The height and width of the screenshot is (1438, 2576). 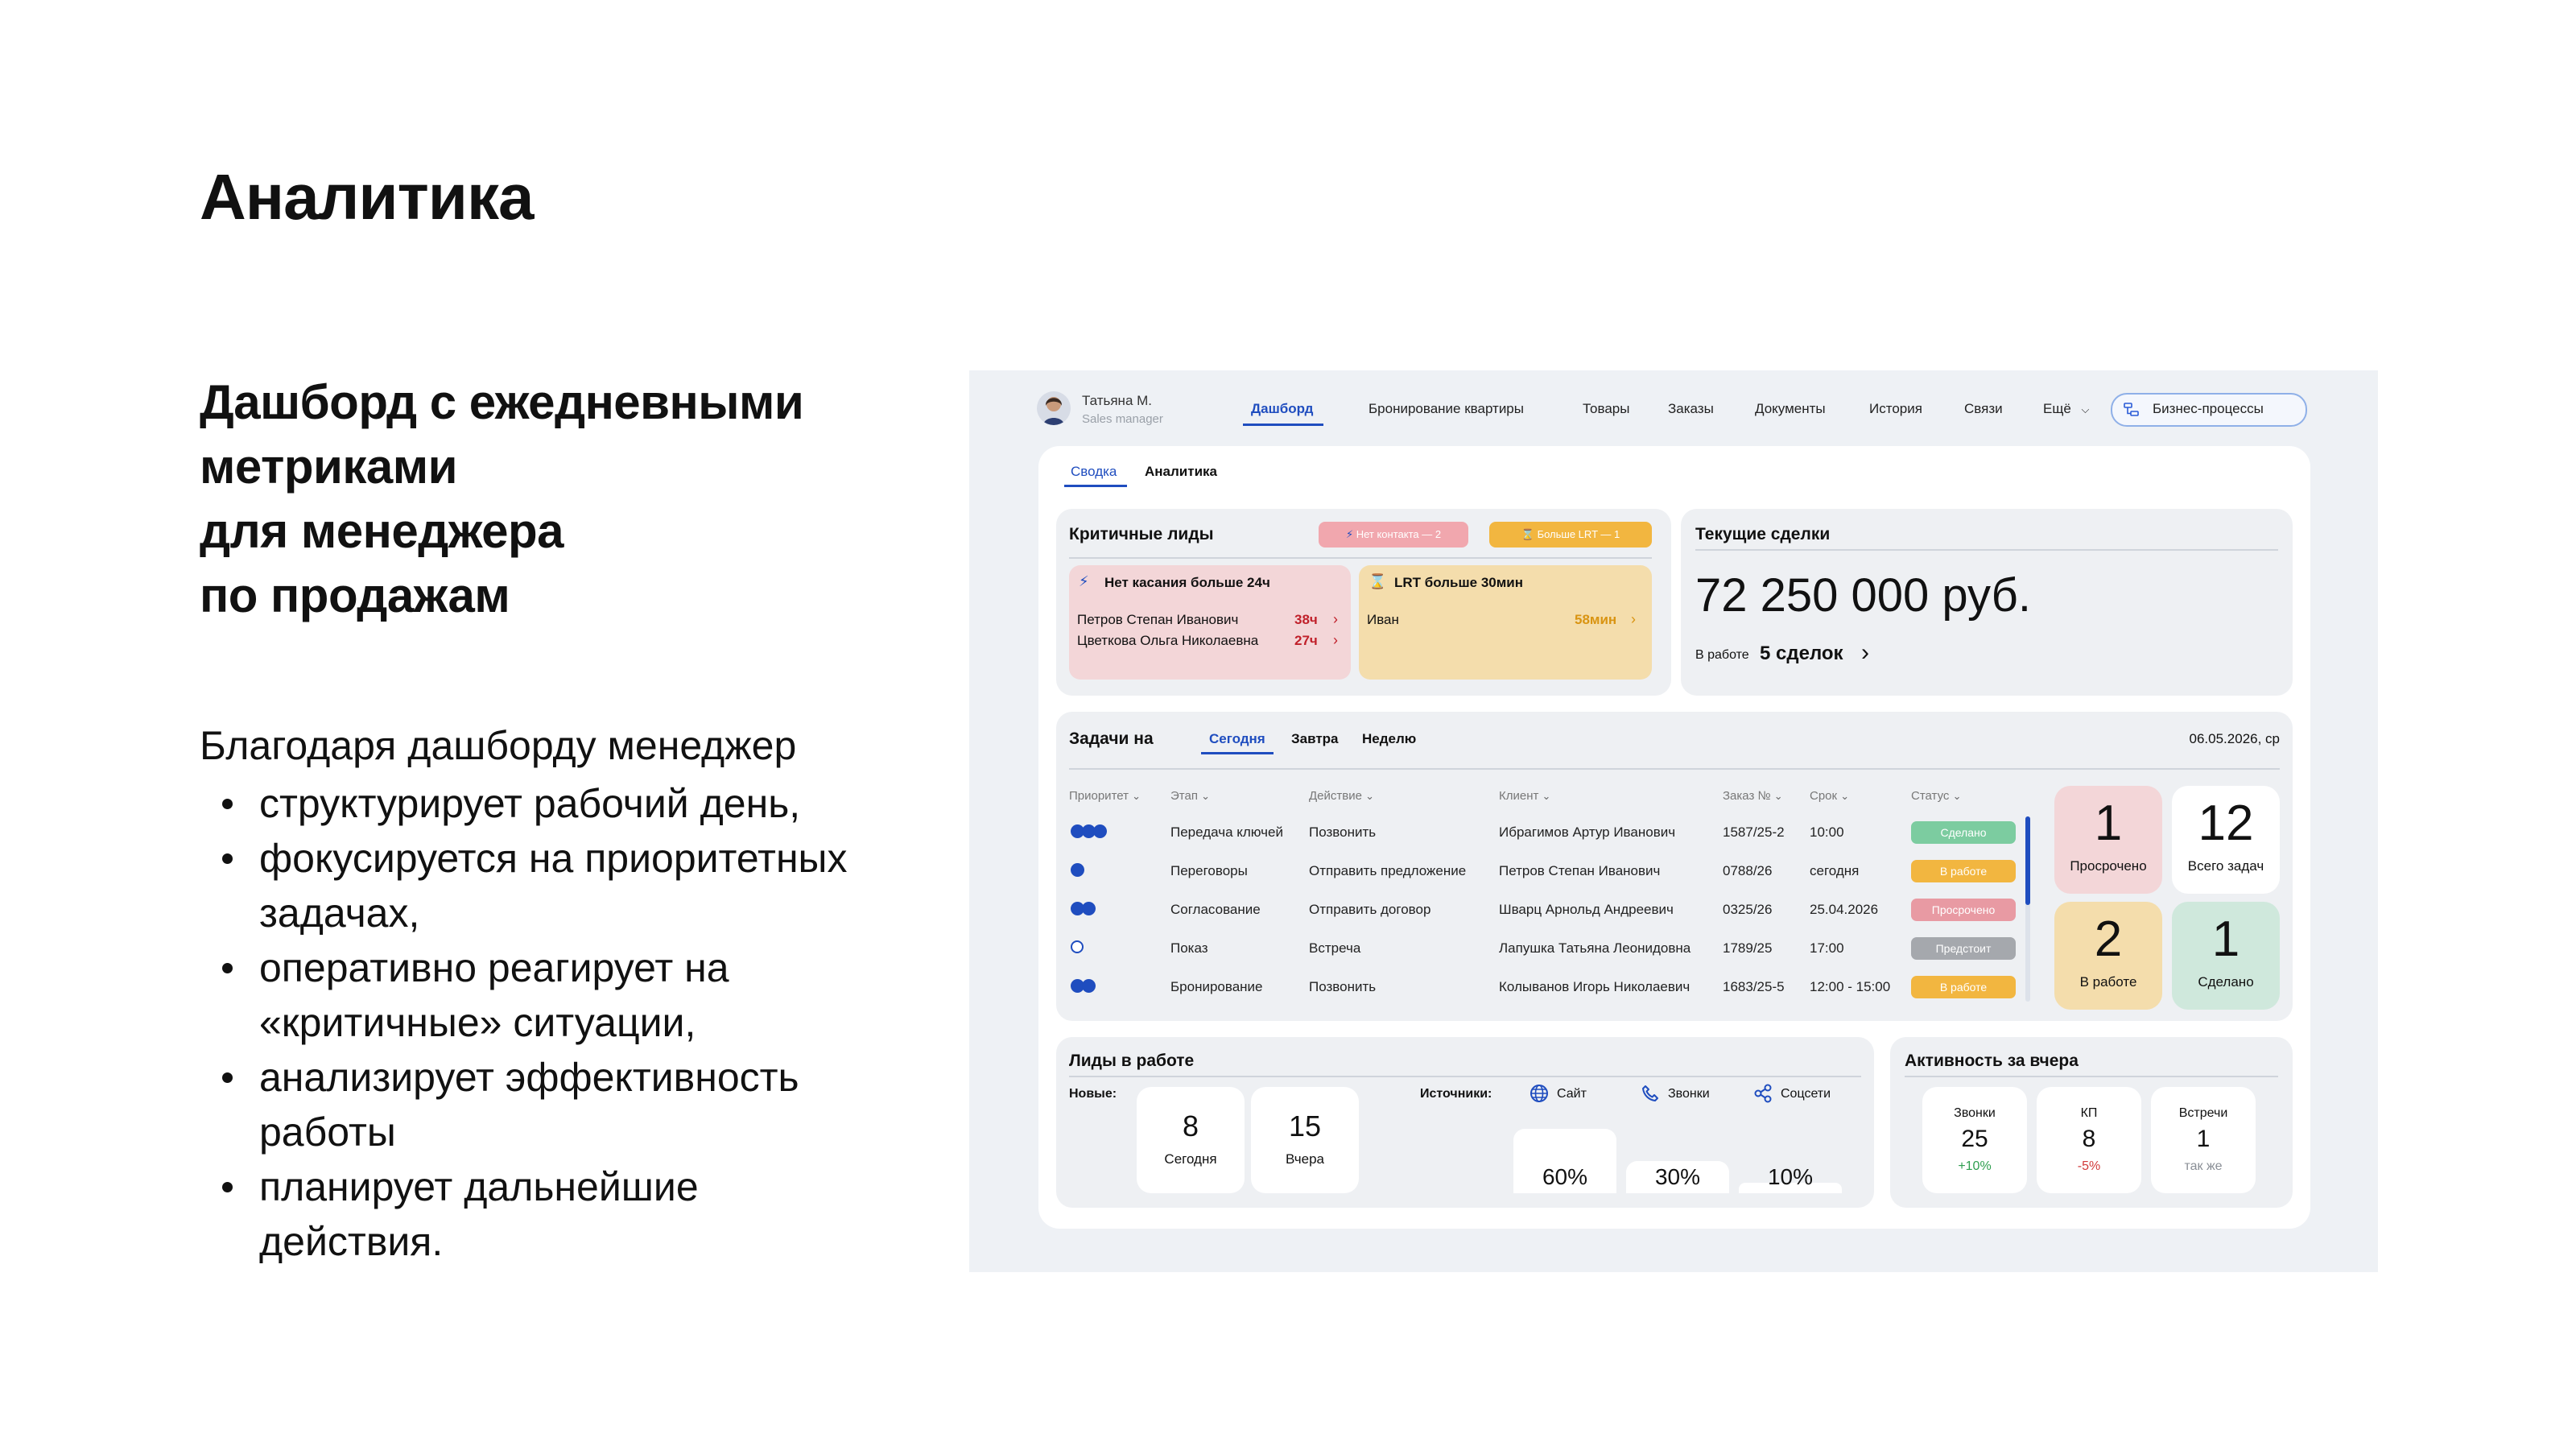 I want to click on col-order: Заказ № ⌄, so click(x=1753, y=796).